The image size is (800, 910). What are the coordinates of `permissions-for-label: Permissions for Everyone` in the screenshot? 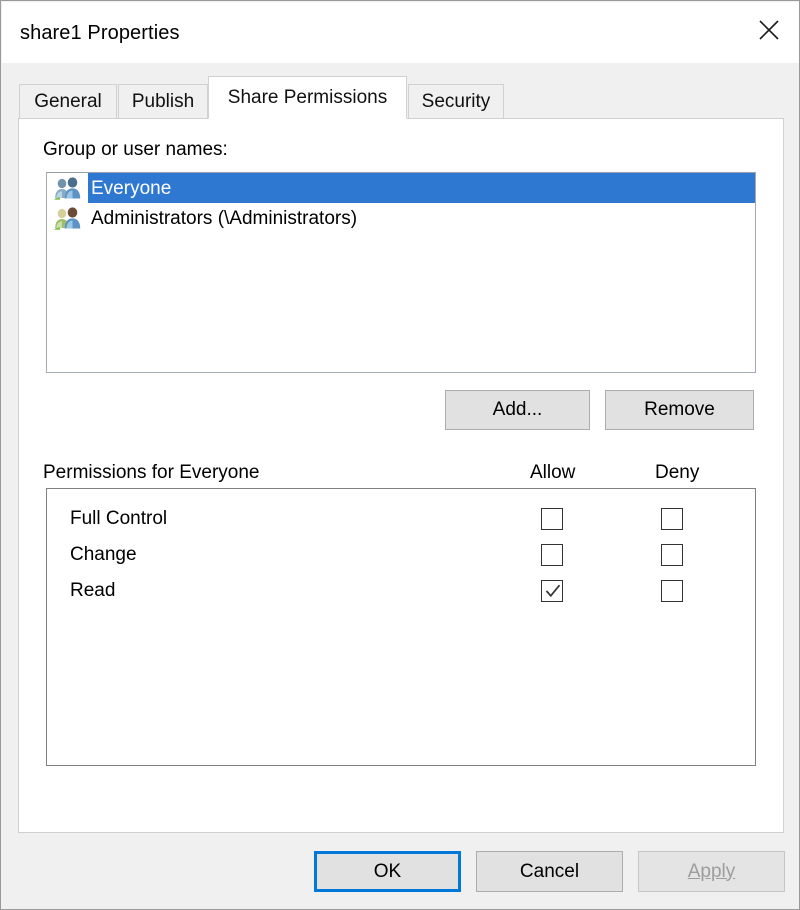 It's located at (151, 472).